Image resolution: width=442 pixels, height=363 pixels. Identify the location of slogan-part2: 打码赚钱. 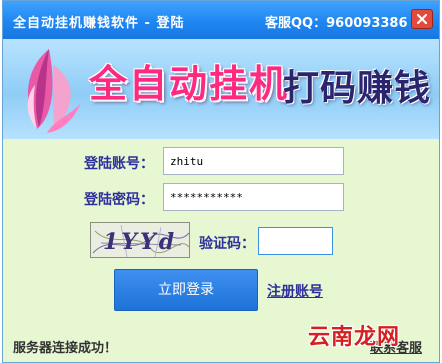
(357, 88).